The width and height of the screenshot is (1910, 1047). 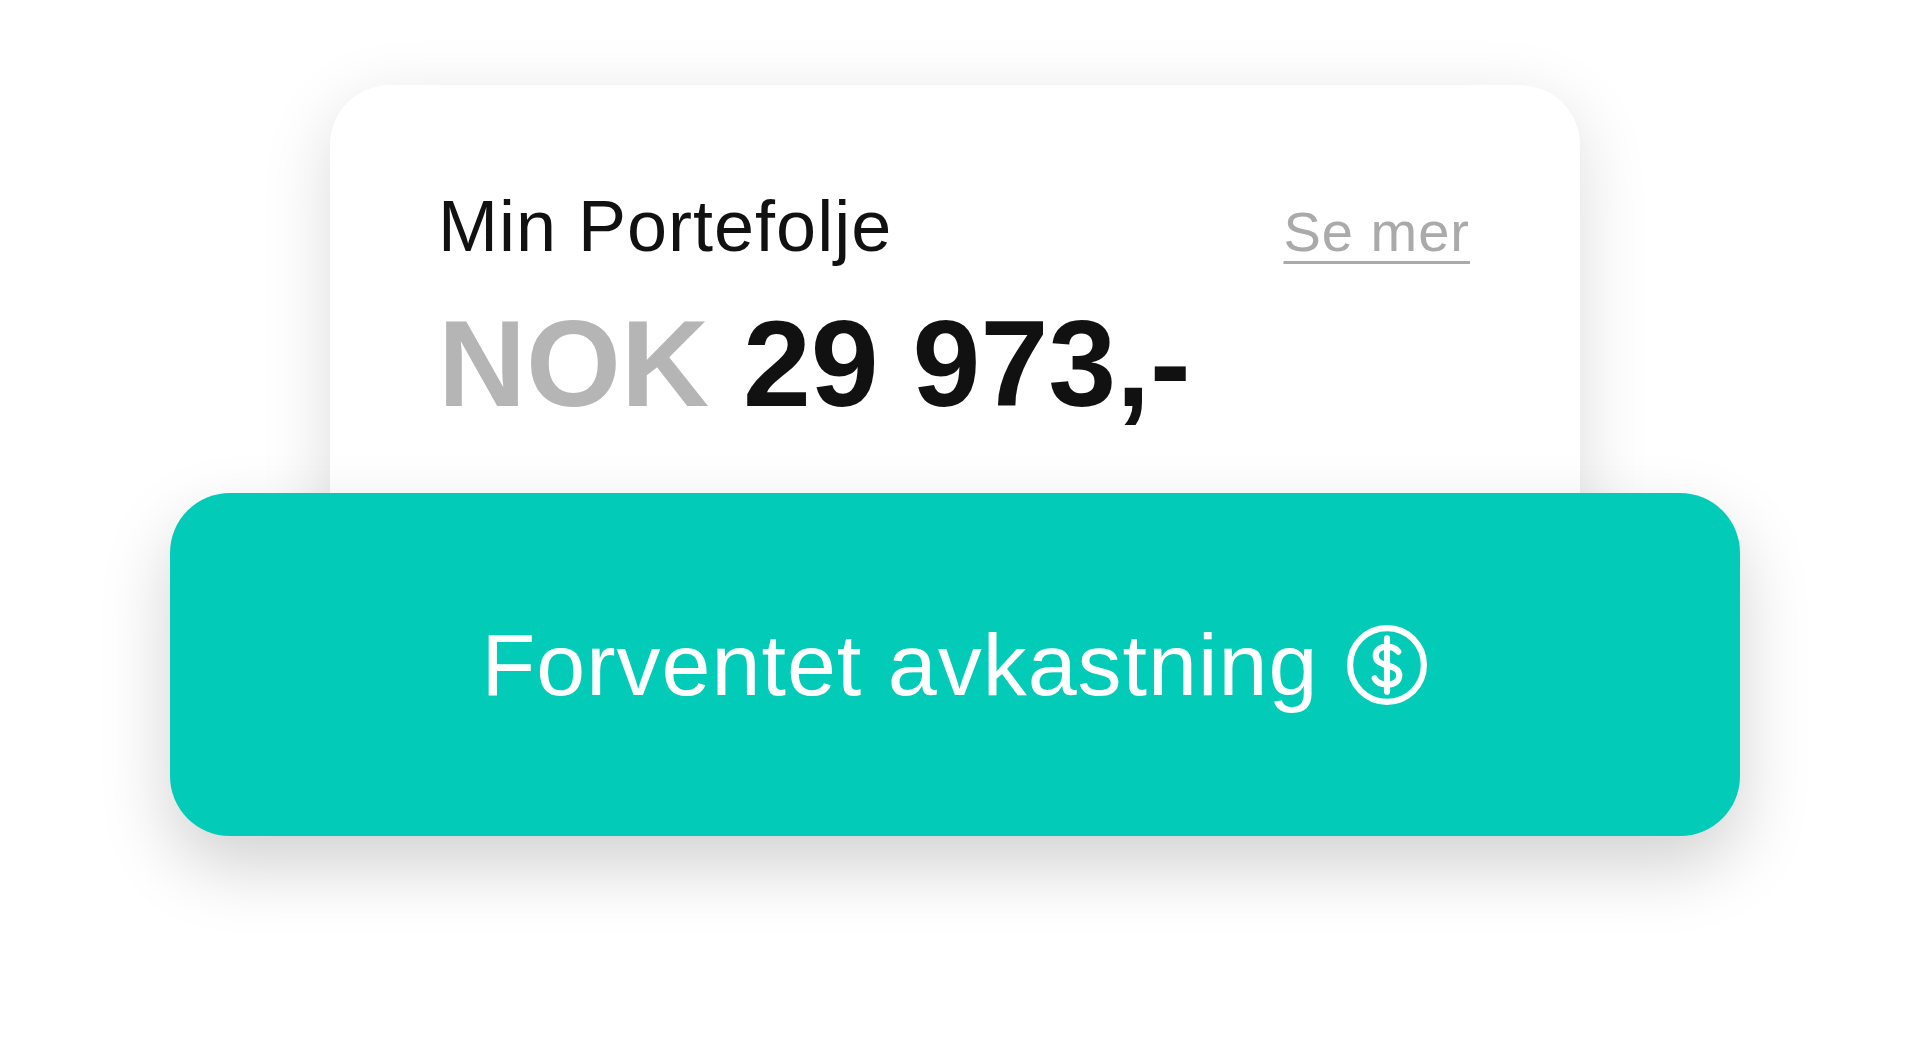 I want to click on portfolio-amount: 29 973,-, so click(x=967, y=364).